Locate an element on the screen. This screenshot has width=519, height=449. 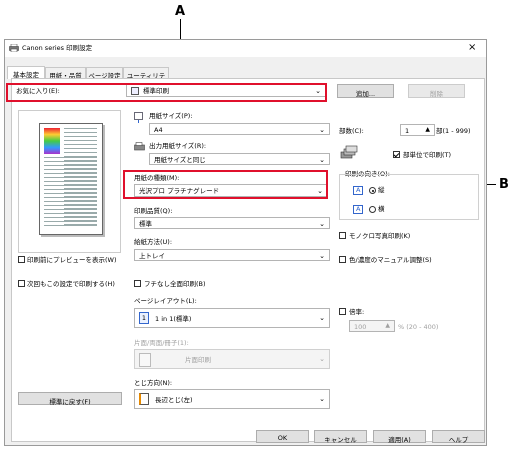
help-button: ヘルプ is located at coordinates (458, 437).